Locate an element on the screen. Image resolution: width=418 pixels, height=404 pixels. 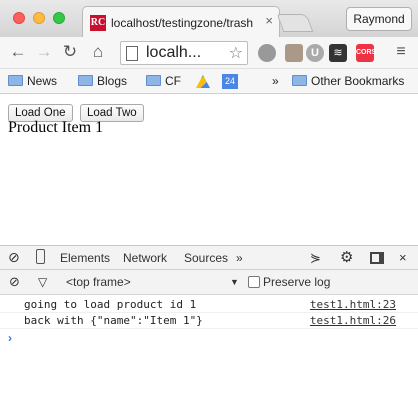
tab-sources: Sources is located at coordinates (206, 258).